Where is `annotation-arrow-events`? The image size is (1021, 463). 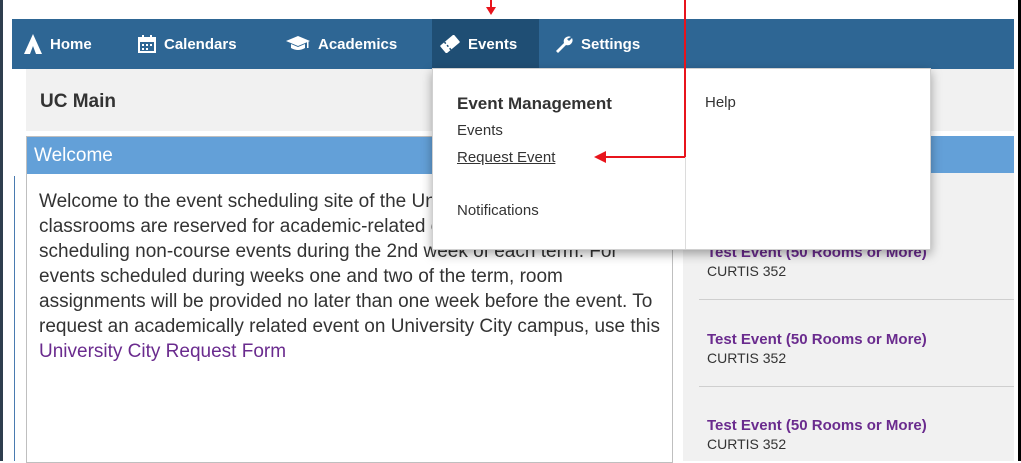
annotation-arrow-events is located at coordinates (491, 7).